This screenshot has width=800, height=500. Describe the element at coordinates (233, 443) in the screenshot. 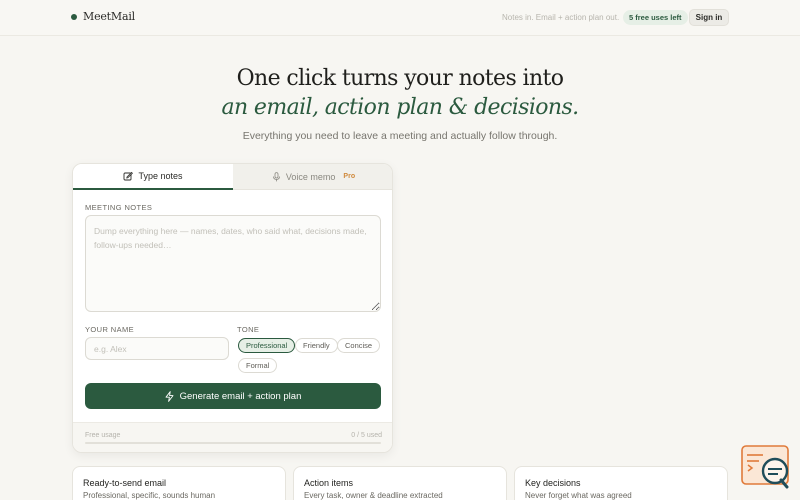

I see `usage-progress-track` at that location.